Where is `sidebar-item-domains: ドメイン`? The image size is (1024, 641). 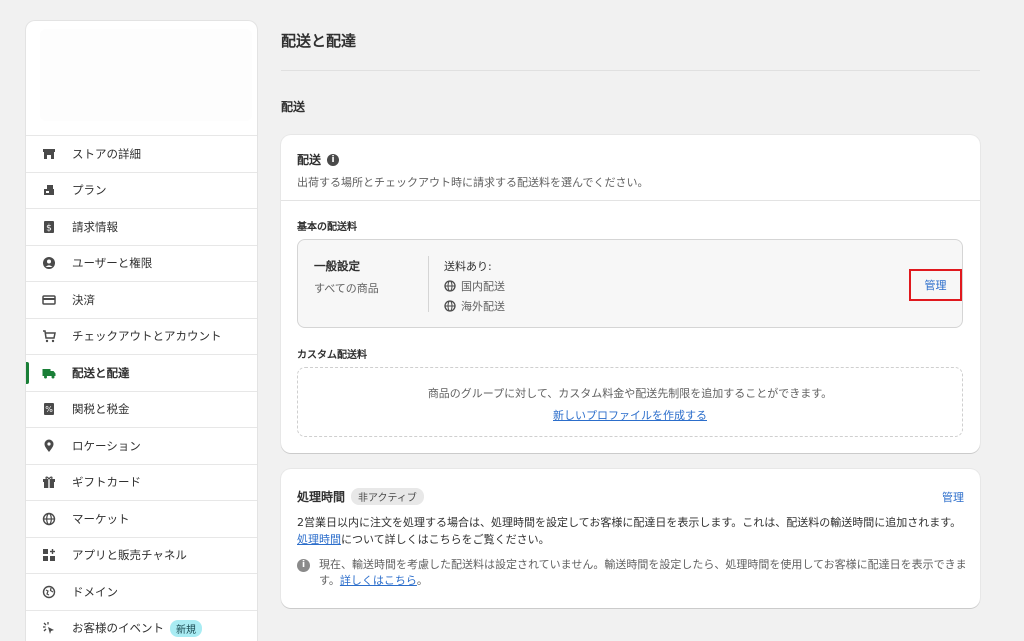 sidebar-item-domains: ドメイン is located at coordinates (141, 591).